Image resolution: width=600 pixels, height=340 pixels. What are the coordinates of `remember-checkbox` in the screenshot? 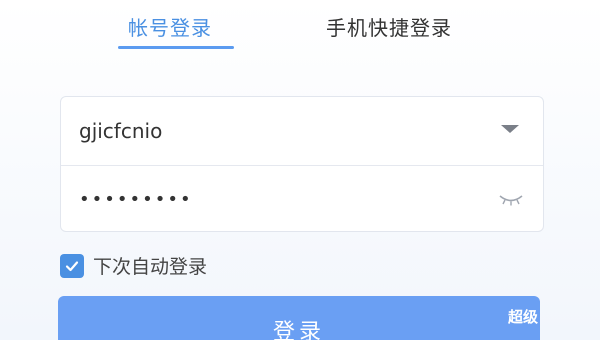 It's located at (72, 265).